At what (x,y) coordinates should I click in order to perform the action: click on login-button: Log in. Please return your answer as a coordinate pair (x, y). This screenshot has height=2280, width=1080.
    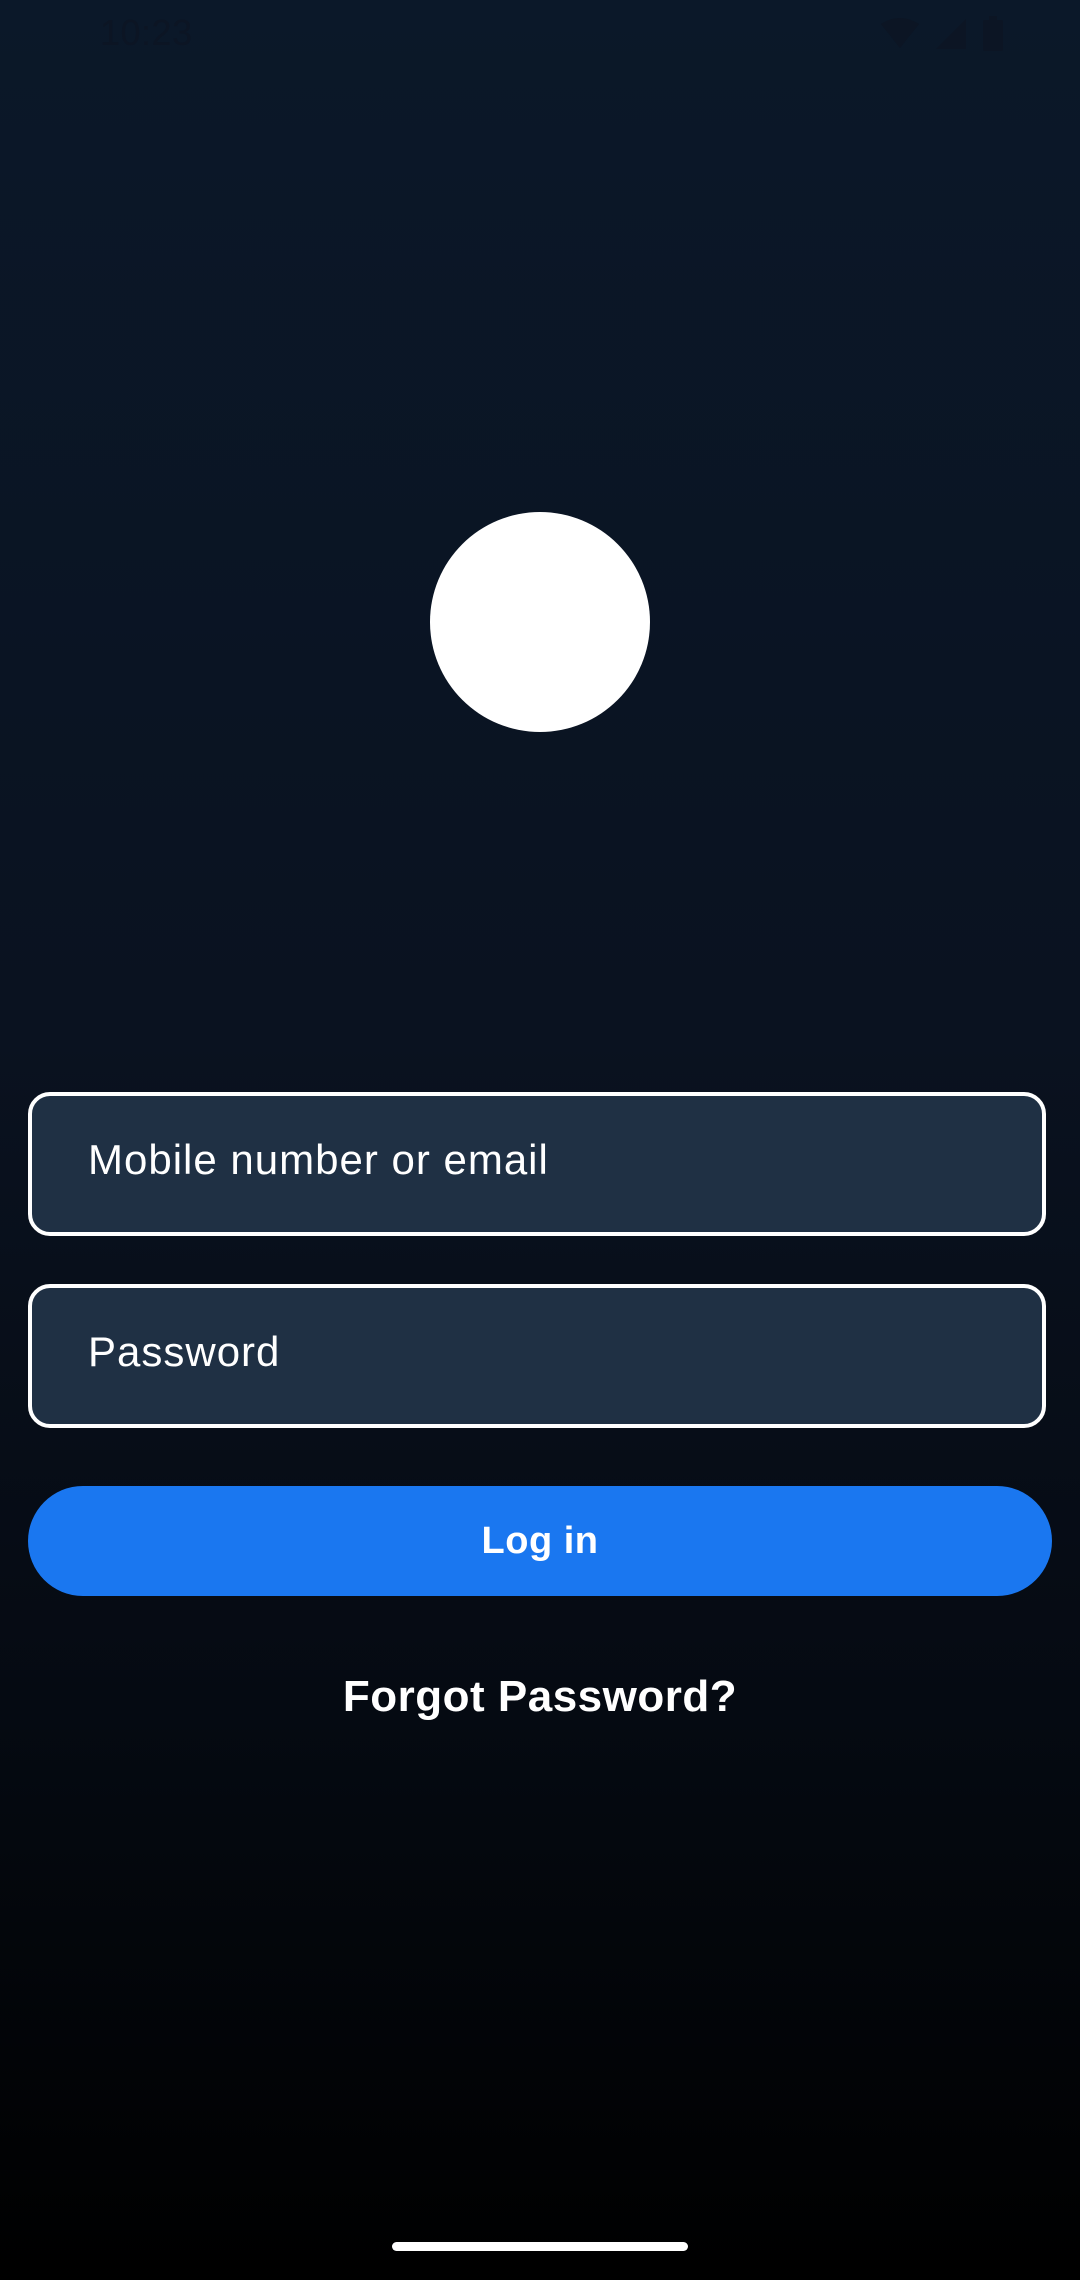
    Looking at the image, I should click on (540, 1541).